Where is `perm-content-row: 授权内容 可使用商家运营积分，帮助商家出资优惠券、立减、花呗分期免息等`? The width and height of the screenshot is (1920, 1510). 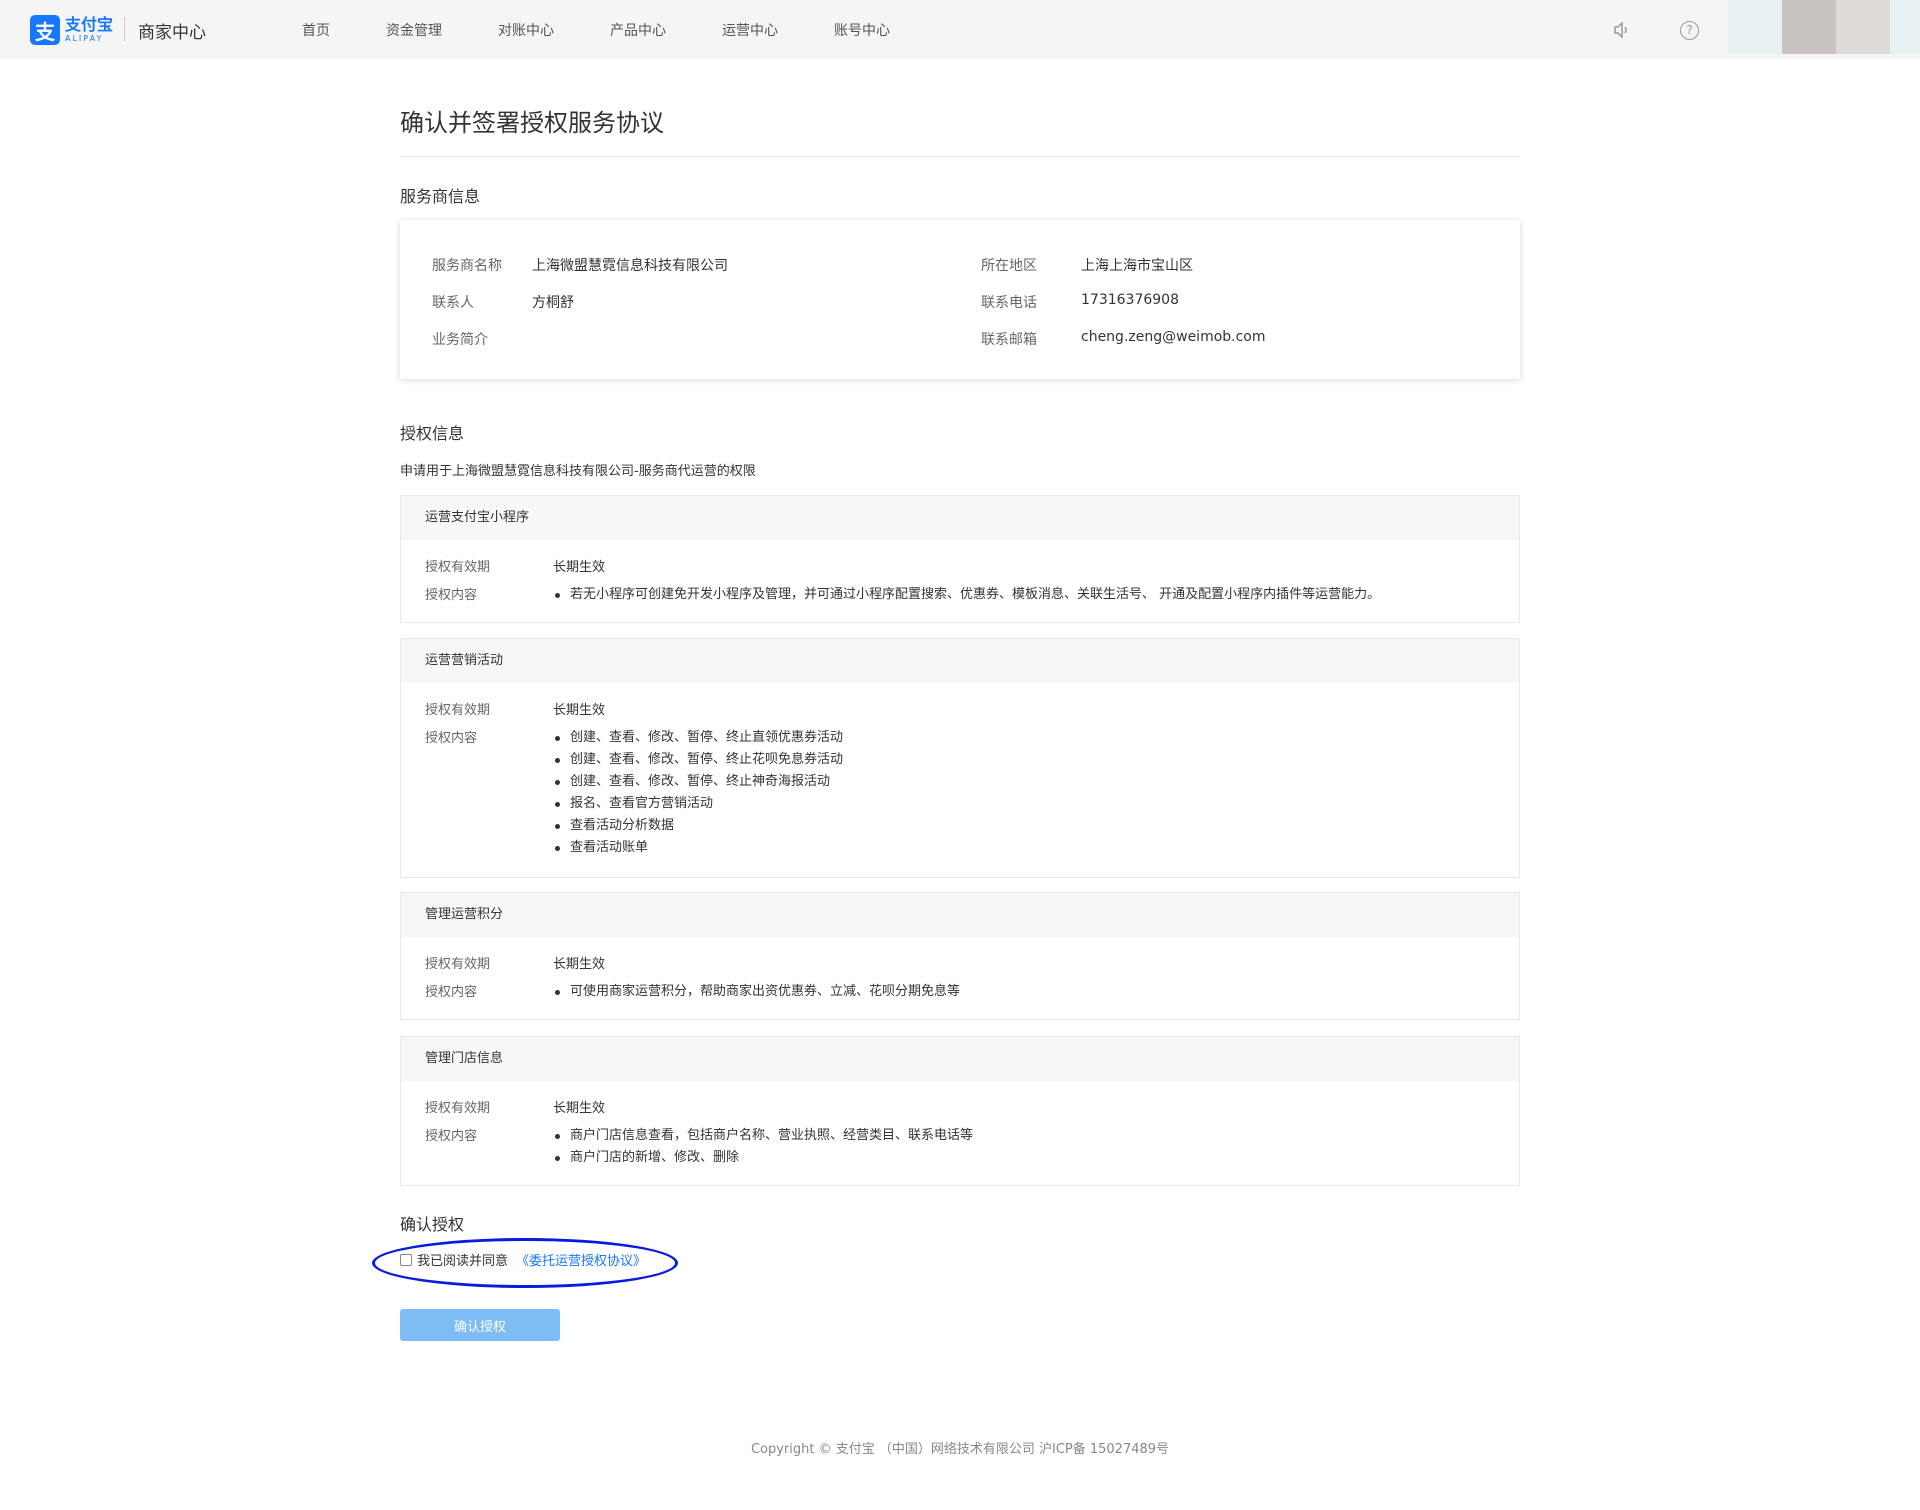 perm-content-row: 授权内容 可使用商家运营积分，帮助商家出资优惠券、立减、花呗分期免息等 is located at coordinates (960, 991).